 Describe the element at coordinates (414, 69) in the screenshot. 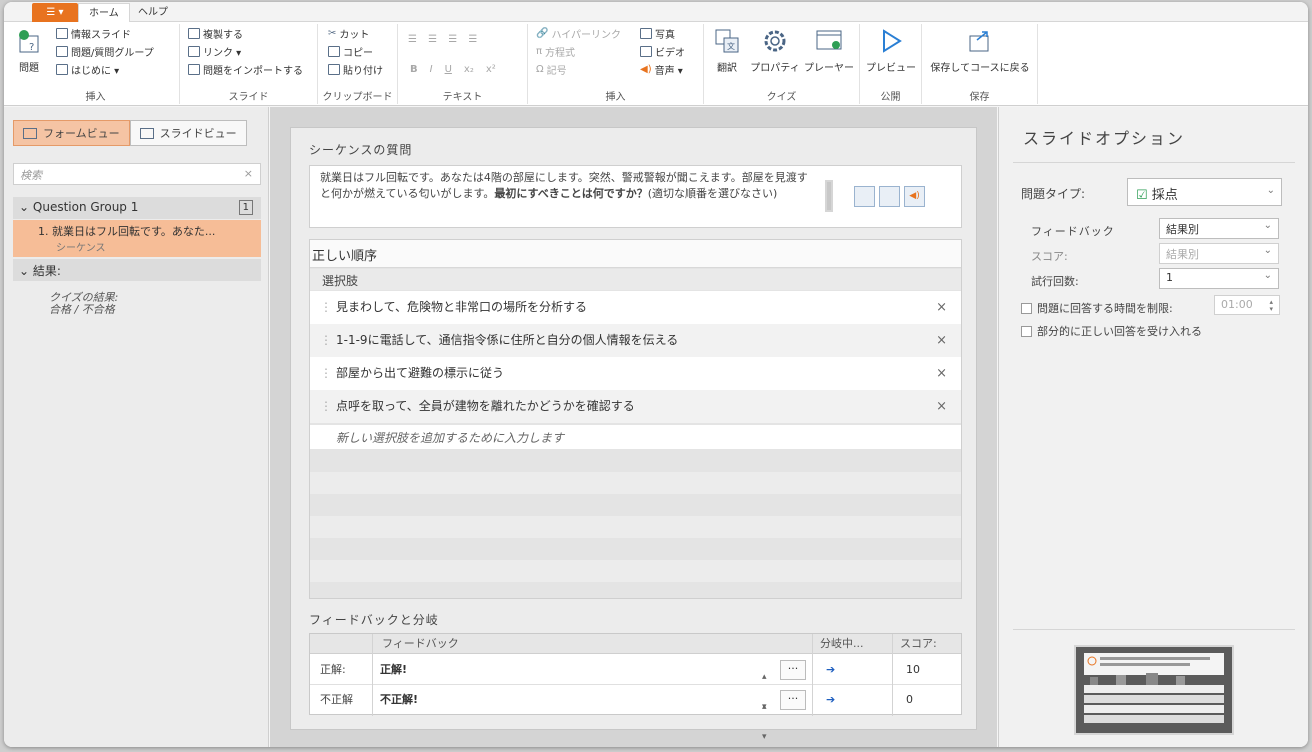

I see `bold-button: B` at that location.